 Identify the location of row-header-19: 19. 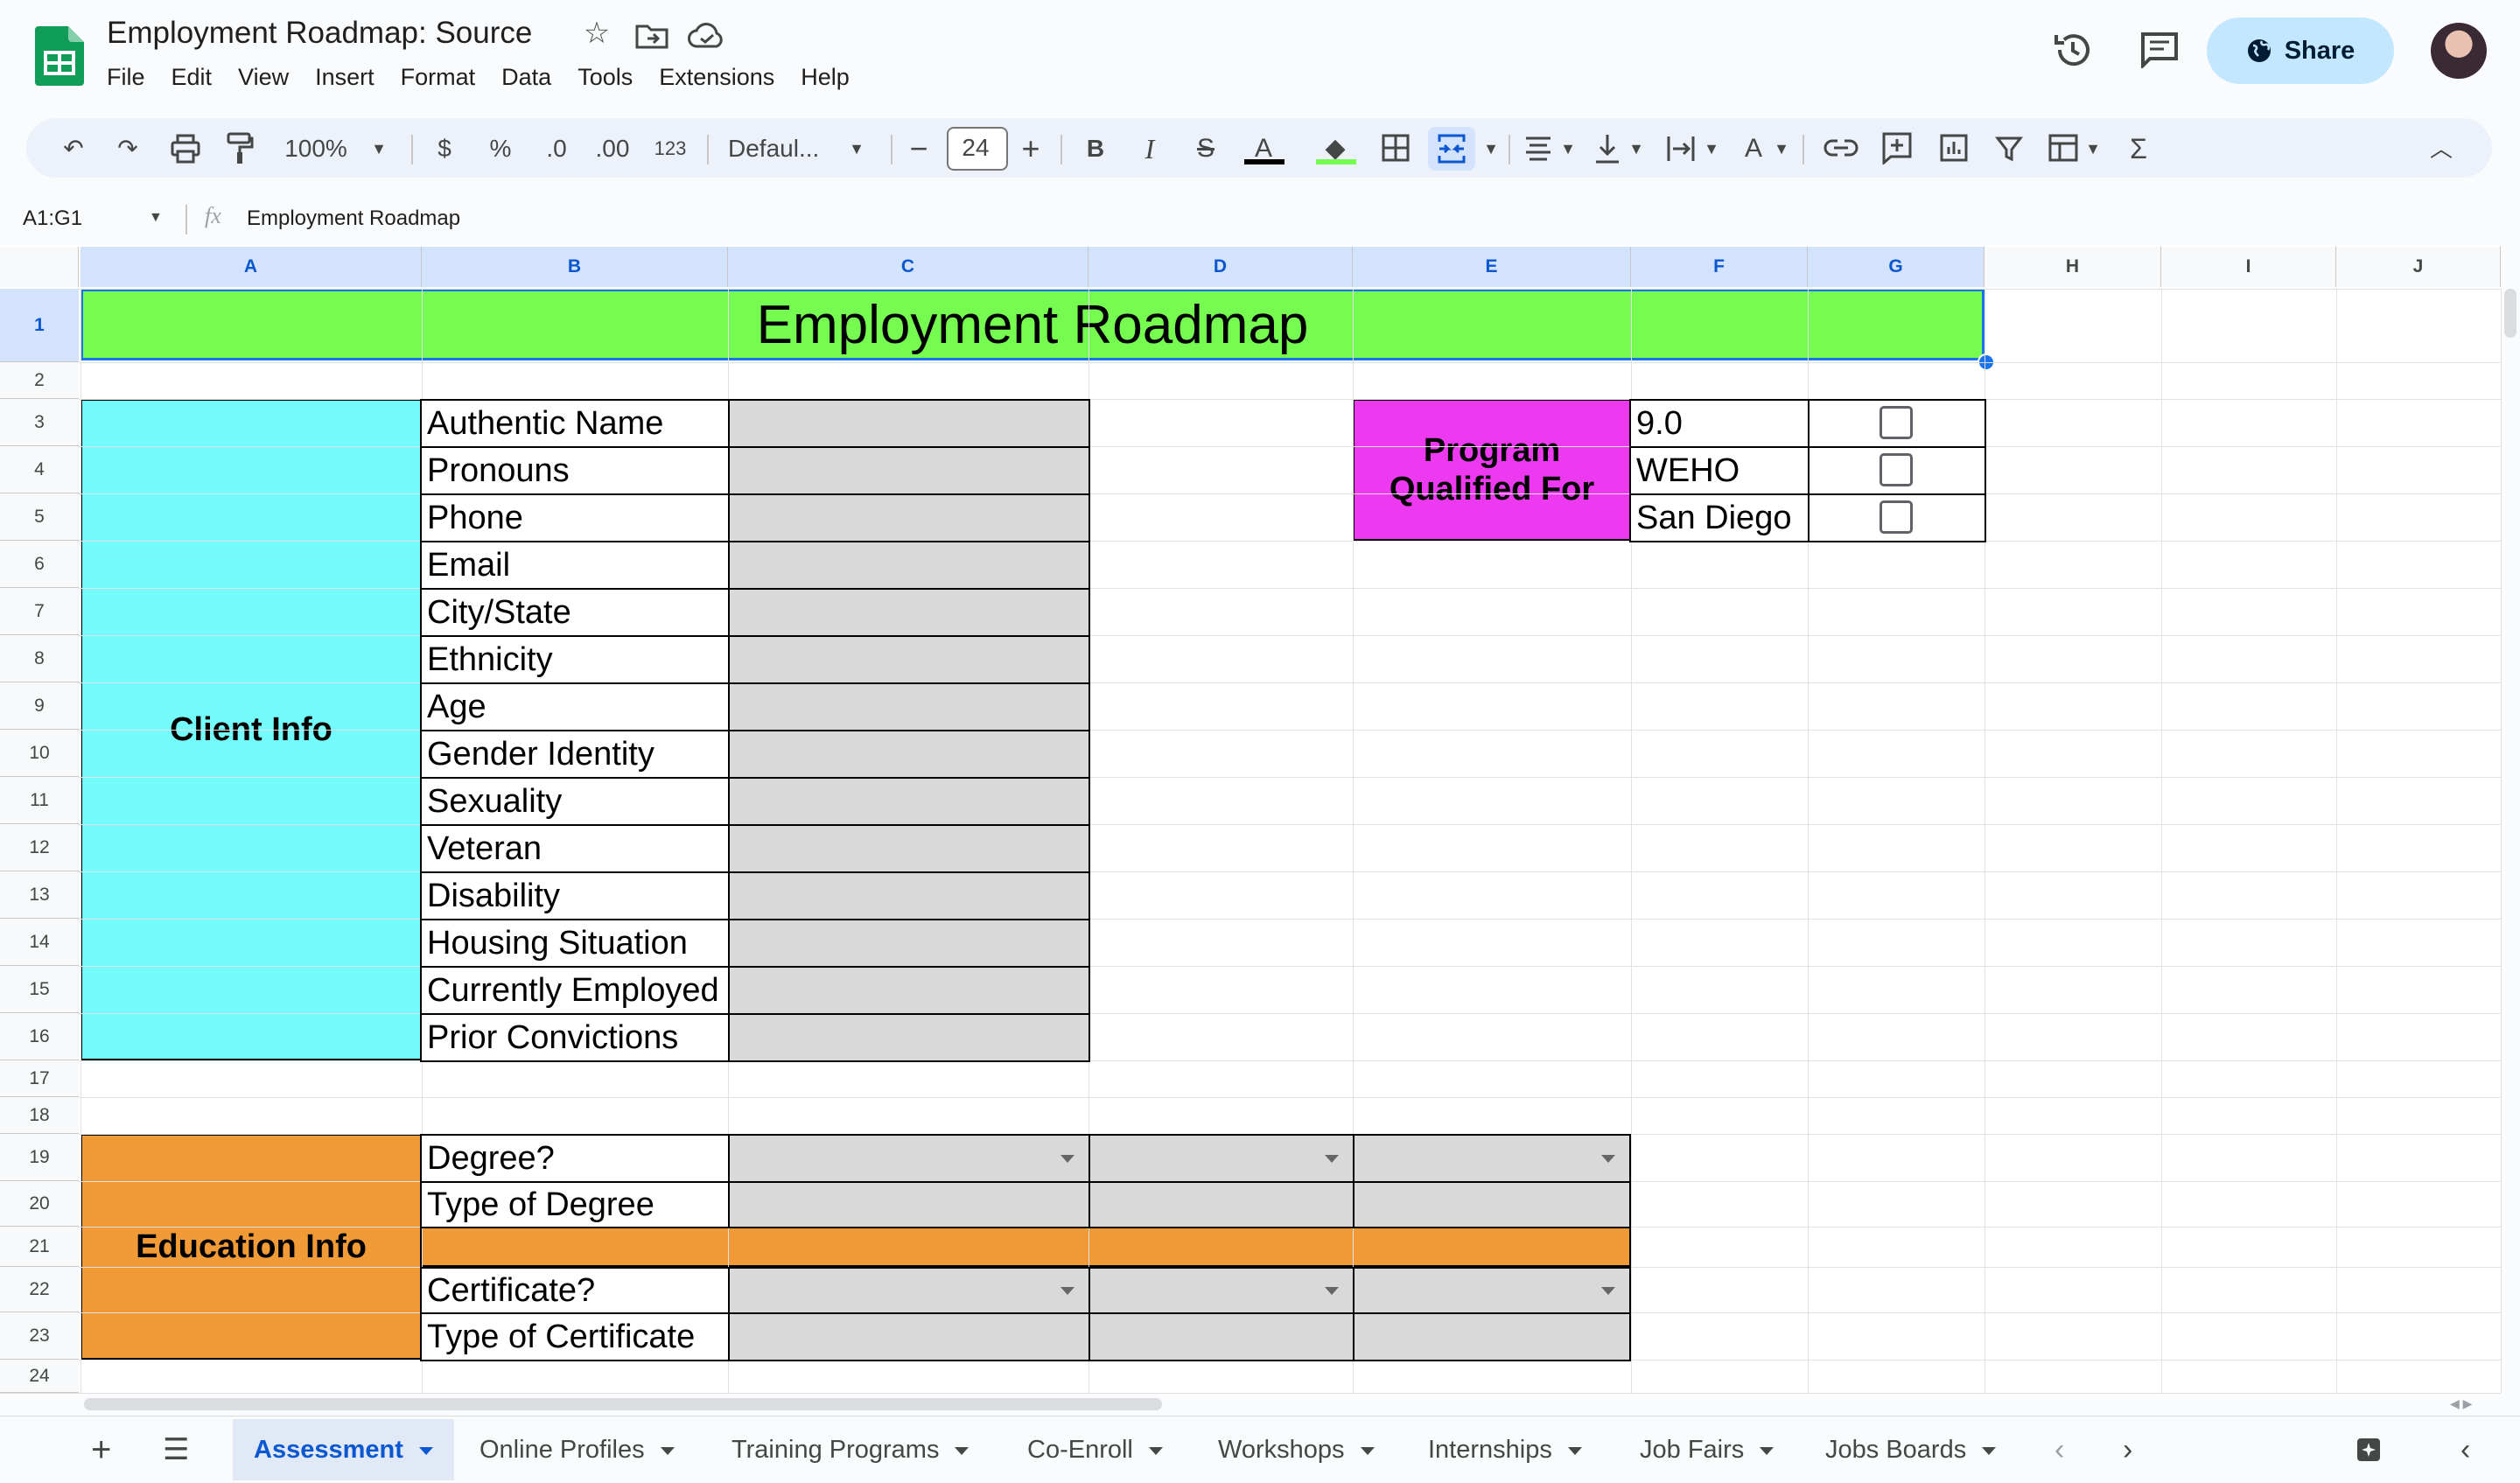
(39, 1157).